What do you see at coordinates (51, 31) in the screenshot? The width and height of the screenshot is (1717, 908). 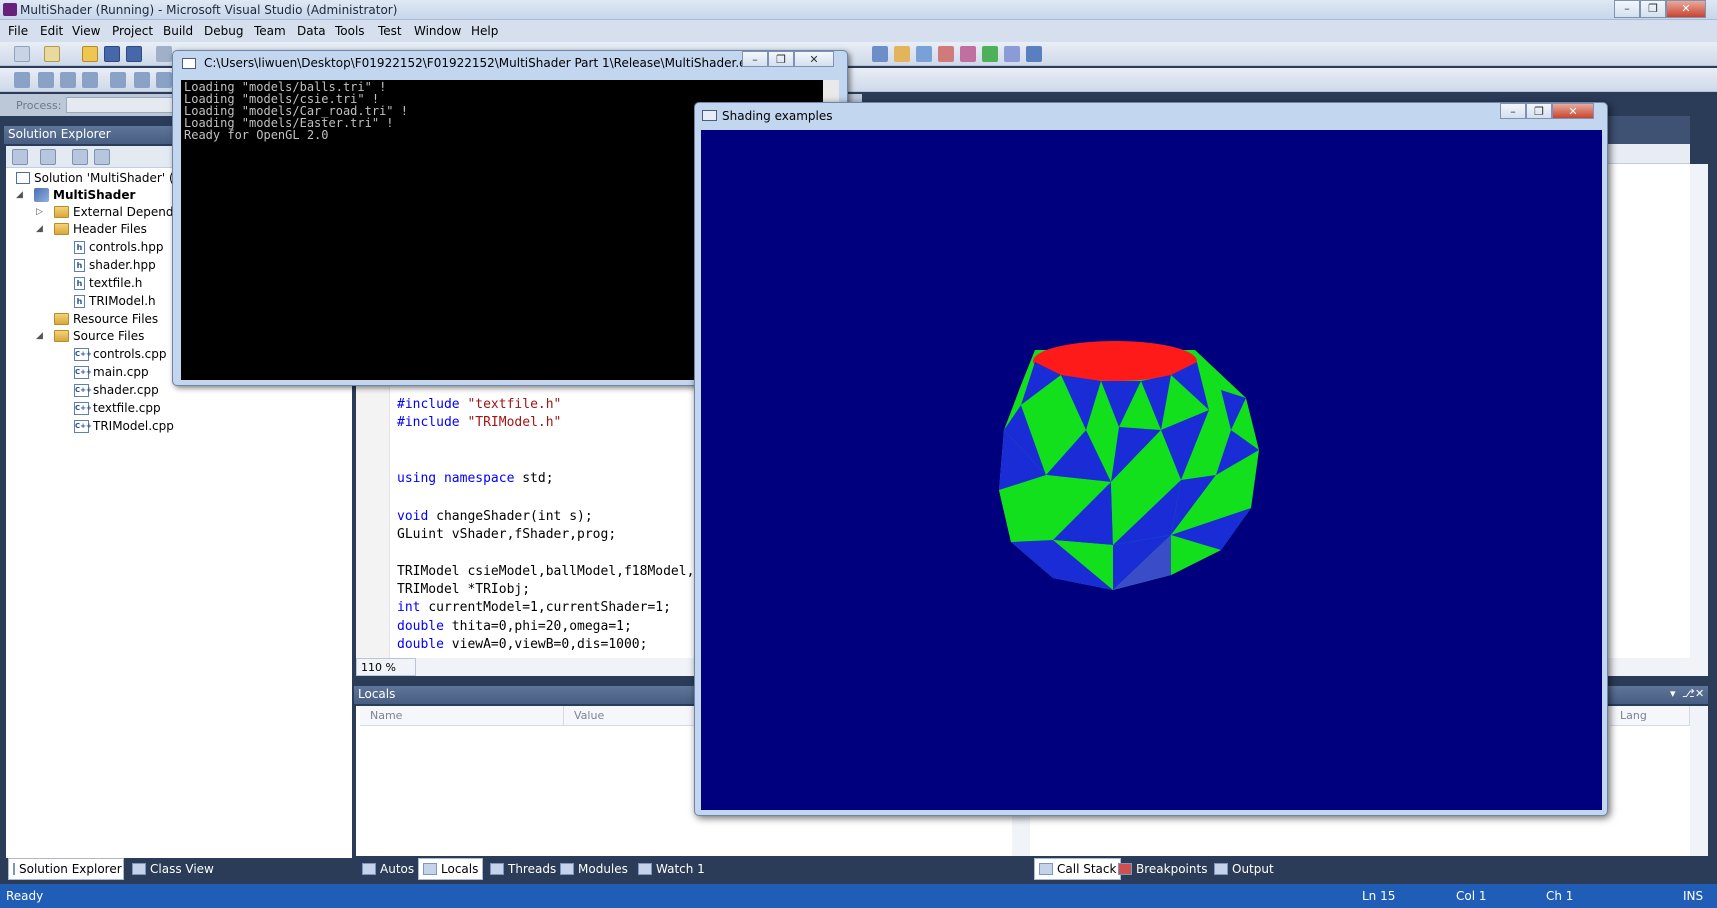 I see `menu-edit: Edit` at bounding box center [51, 31].